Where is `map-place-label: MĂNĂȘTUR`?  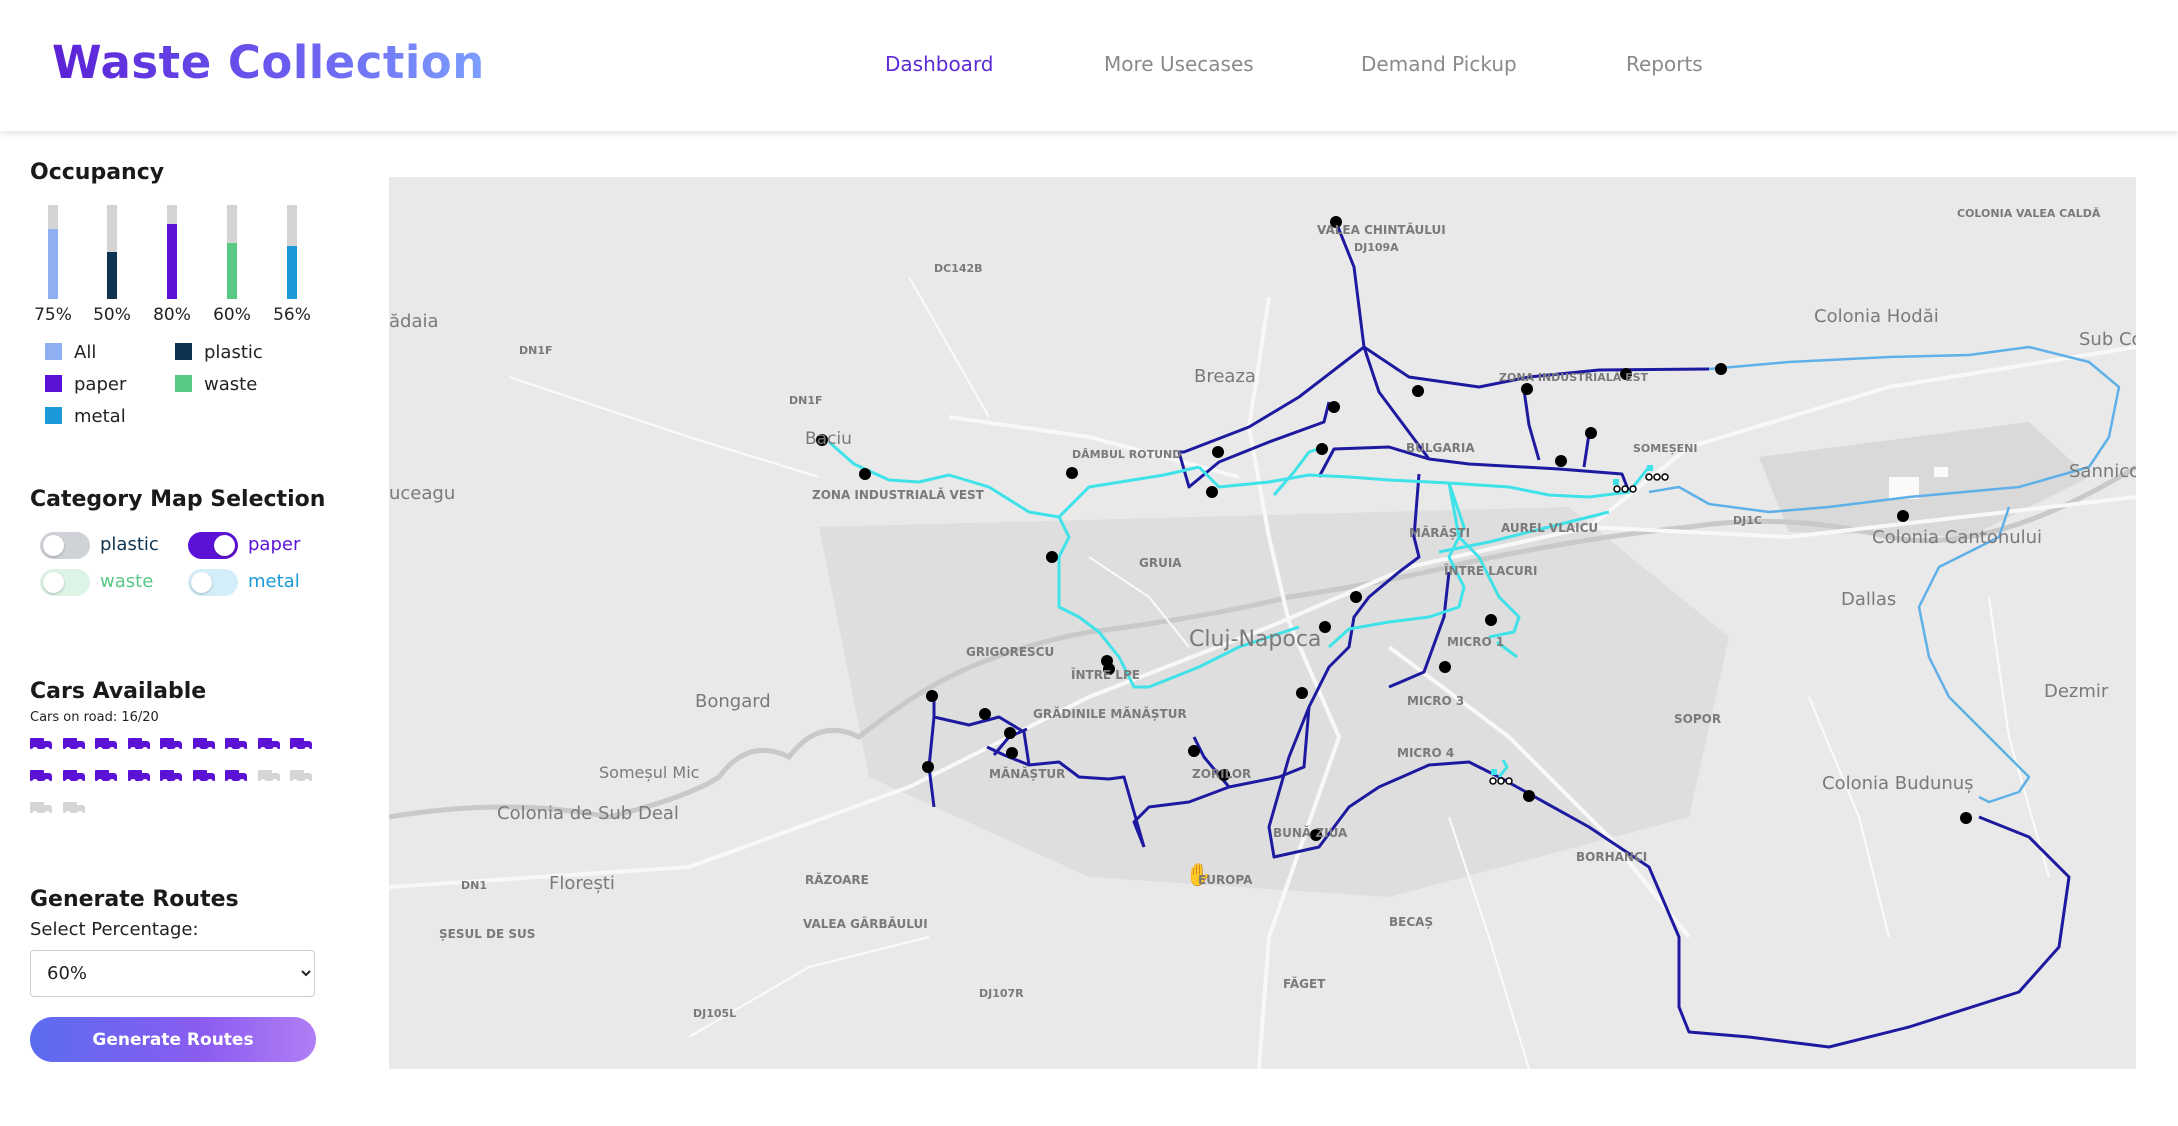
map-place-label: MĂNĂȘTUR is located at coordinates (1027, 773).